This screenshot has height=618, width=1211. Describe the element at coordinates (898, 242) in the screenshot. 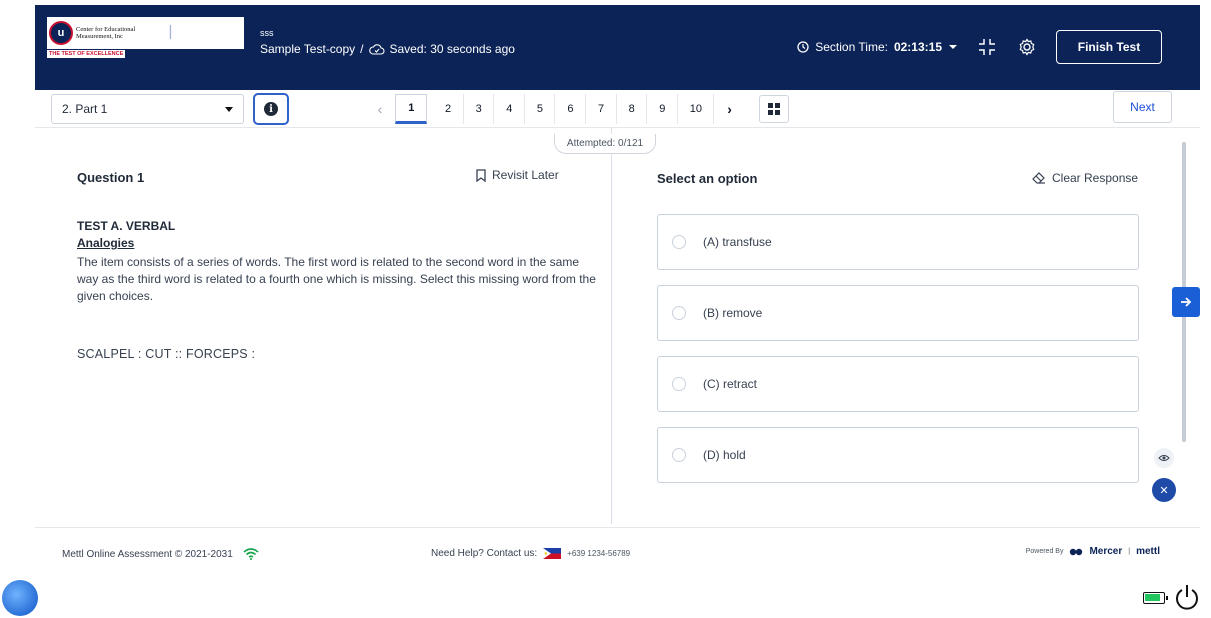

I see `option-a: (A) transfuse` at that location.